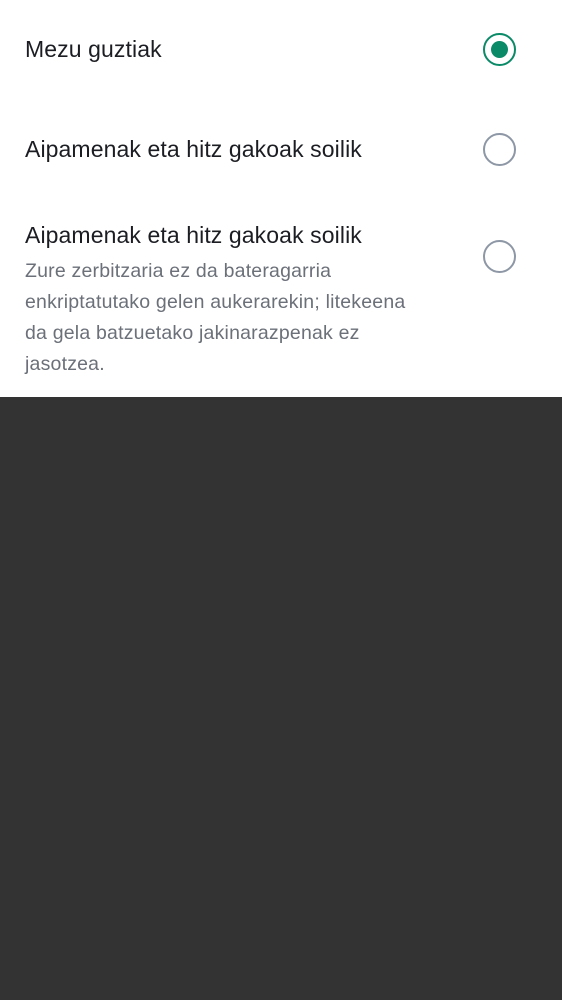 The width and height of the screenshot is (562, 1000). Describe the element at coordinates (93, 49) in the screenshot. I see `option-all-messages-label: Mezu guztiak` at that location.